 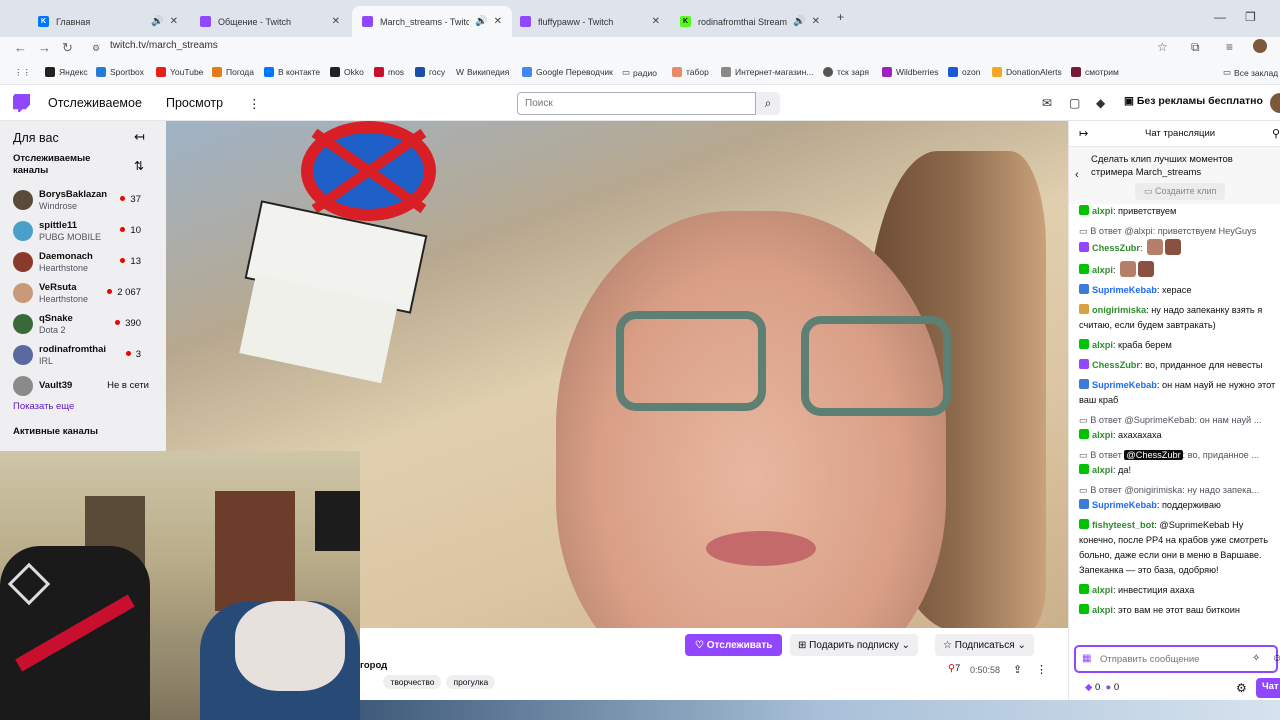 What do you see at coordinates (87, 231) in the screenshot?
I see `sidebar-channel: spittle11 PUBG MOBILE 10` at bounding box center [87, 231].